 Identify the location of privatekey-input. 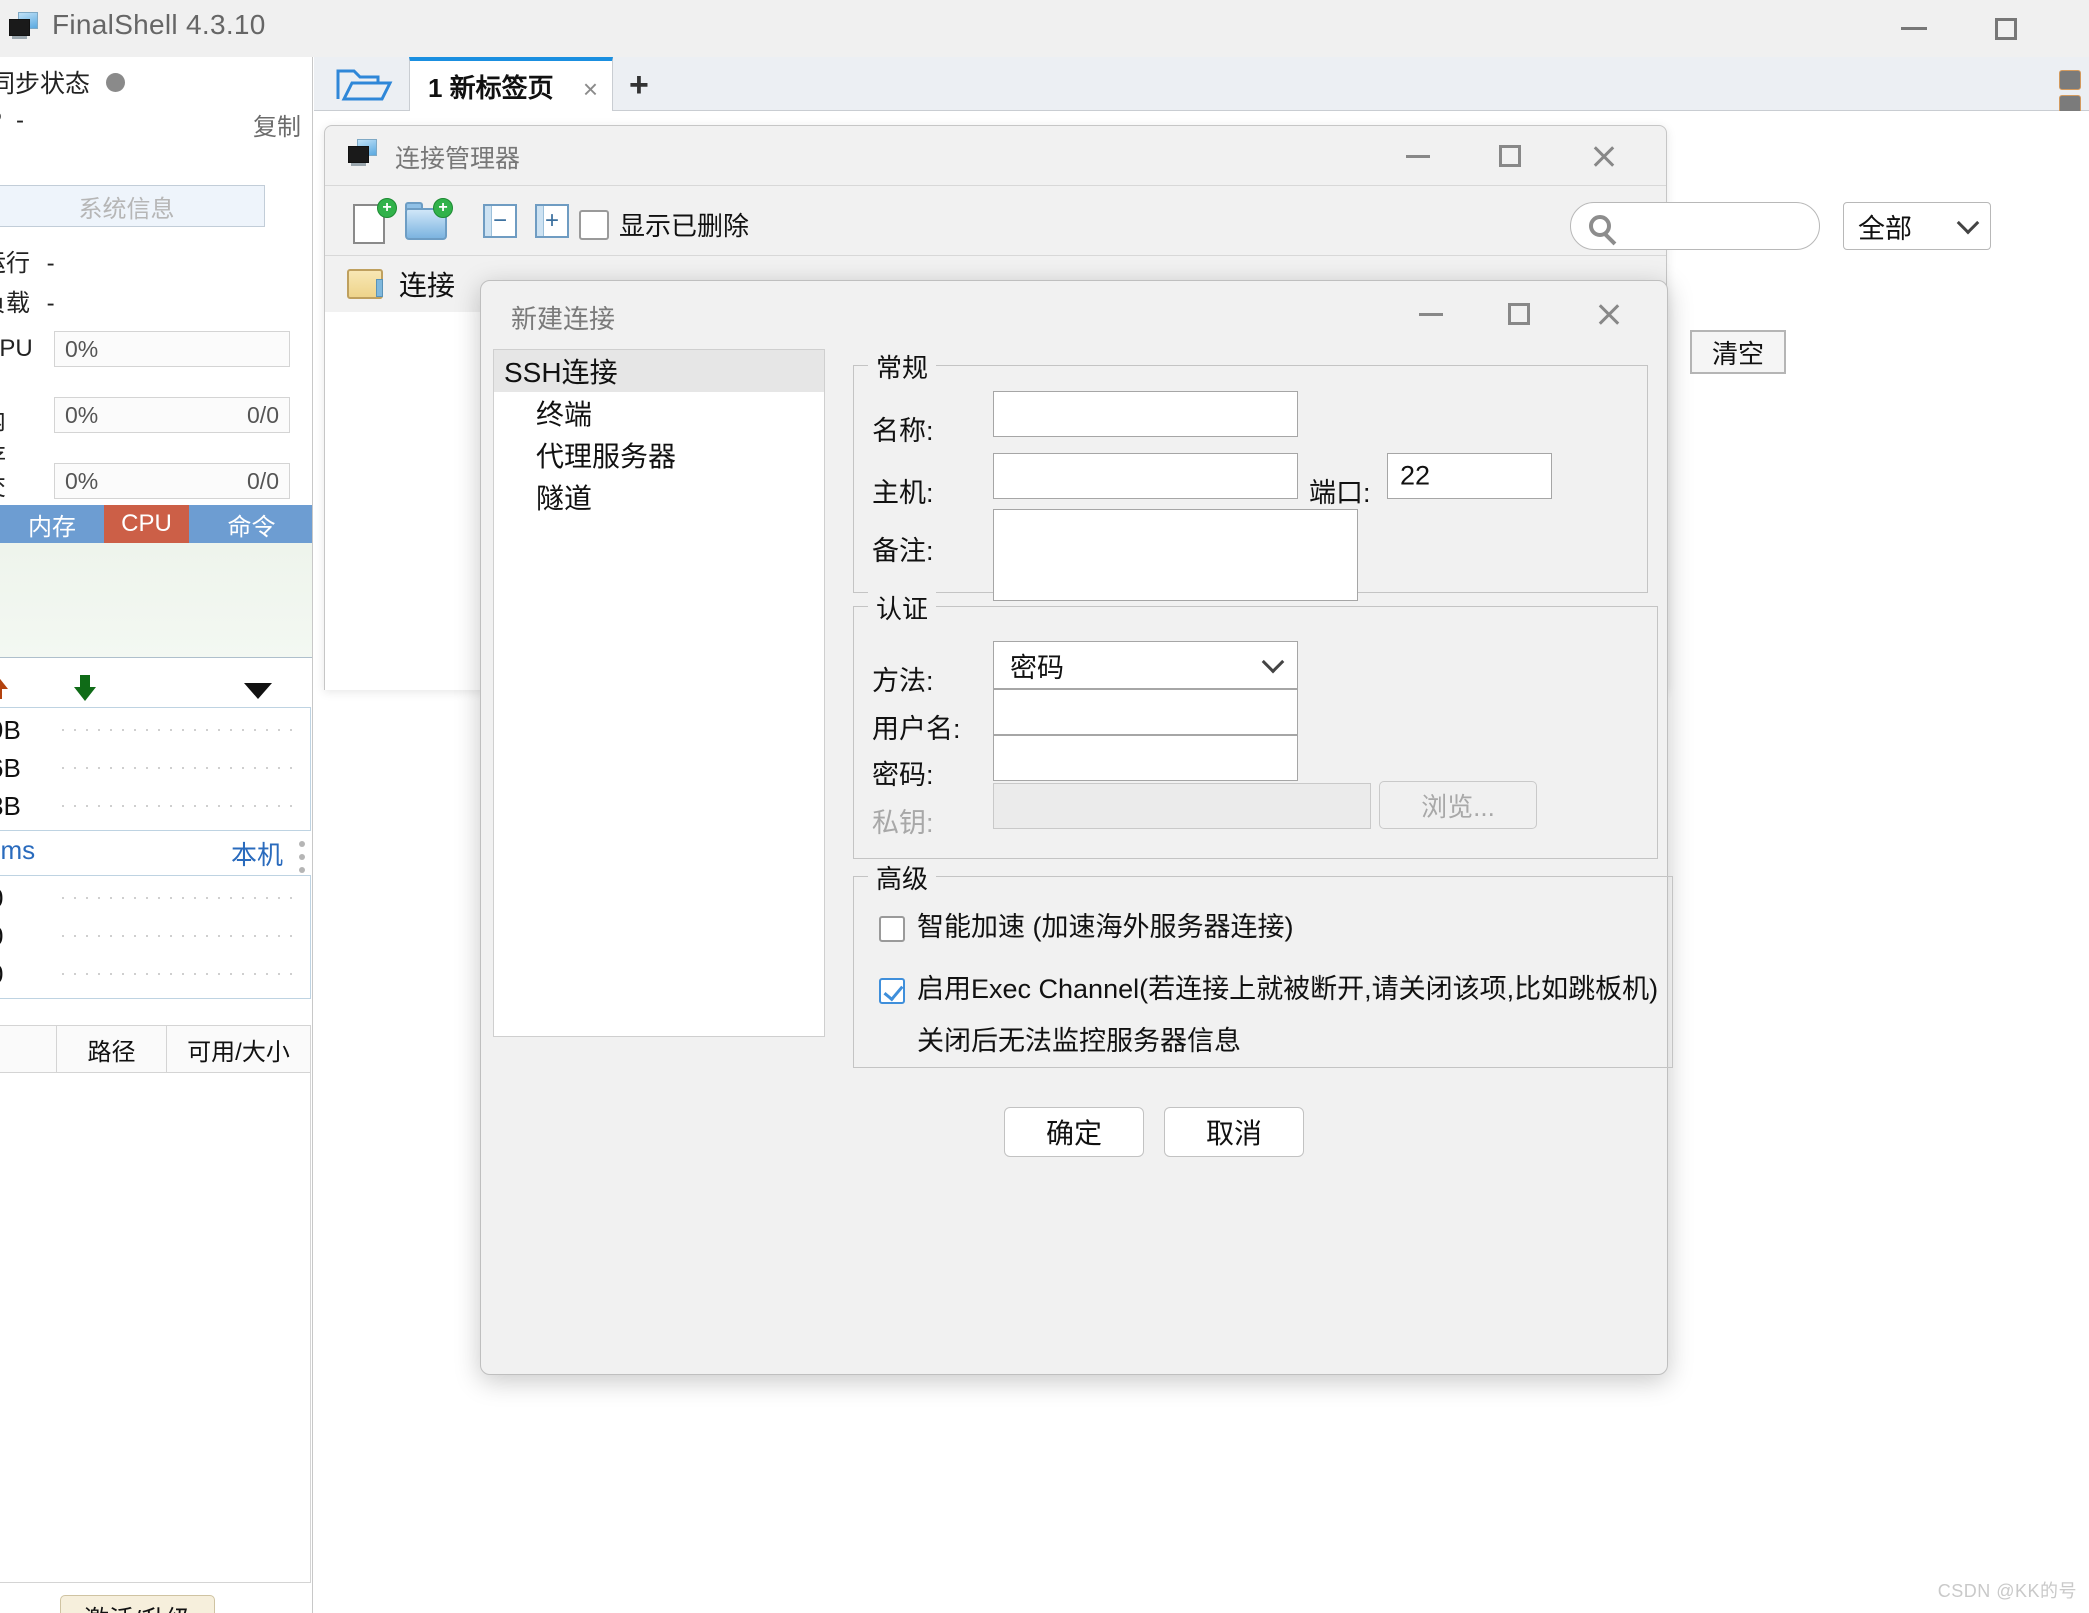
(1182, 806).